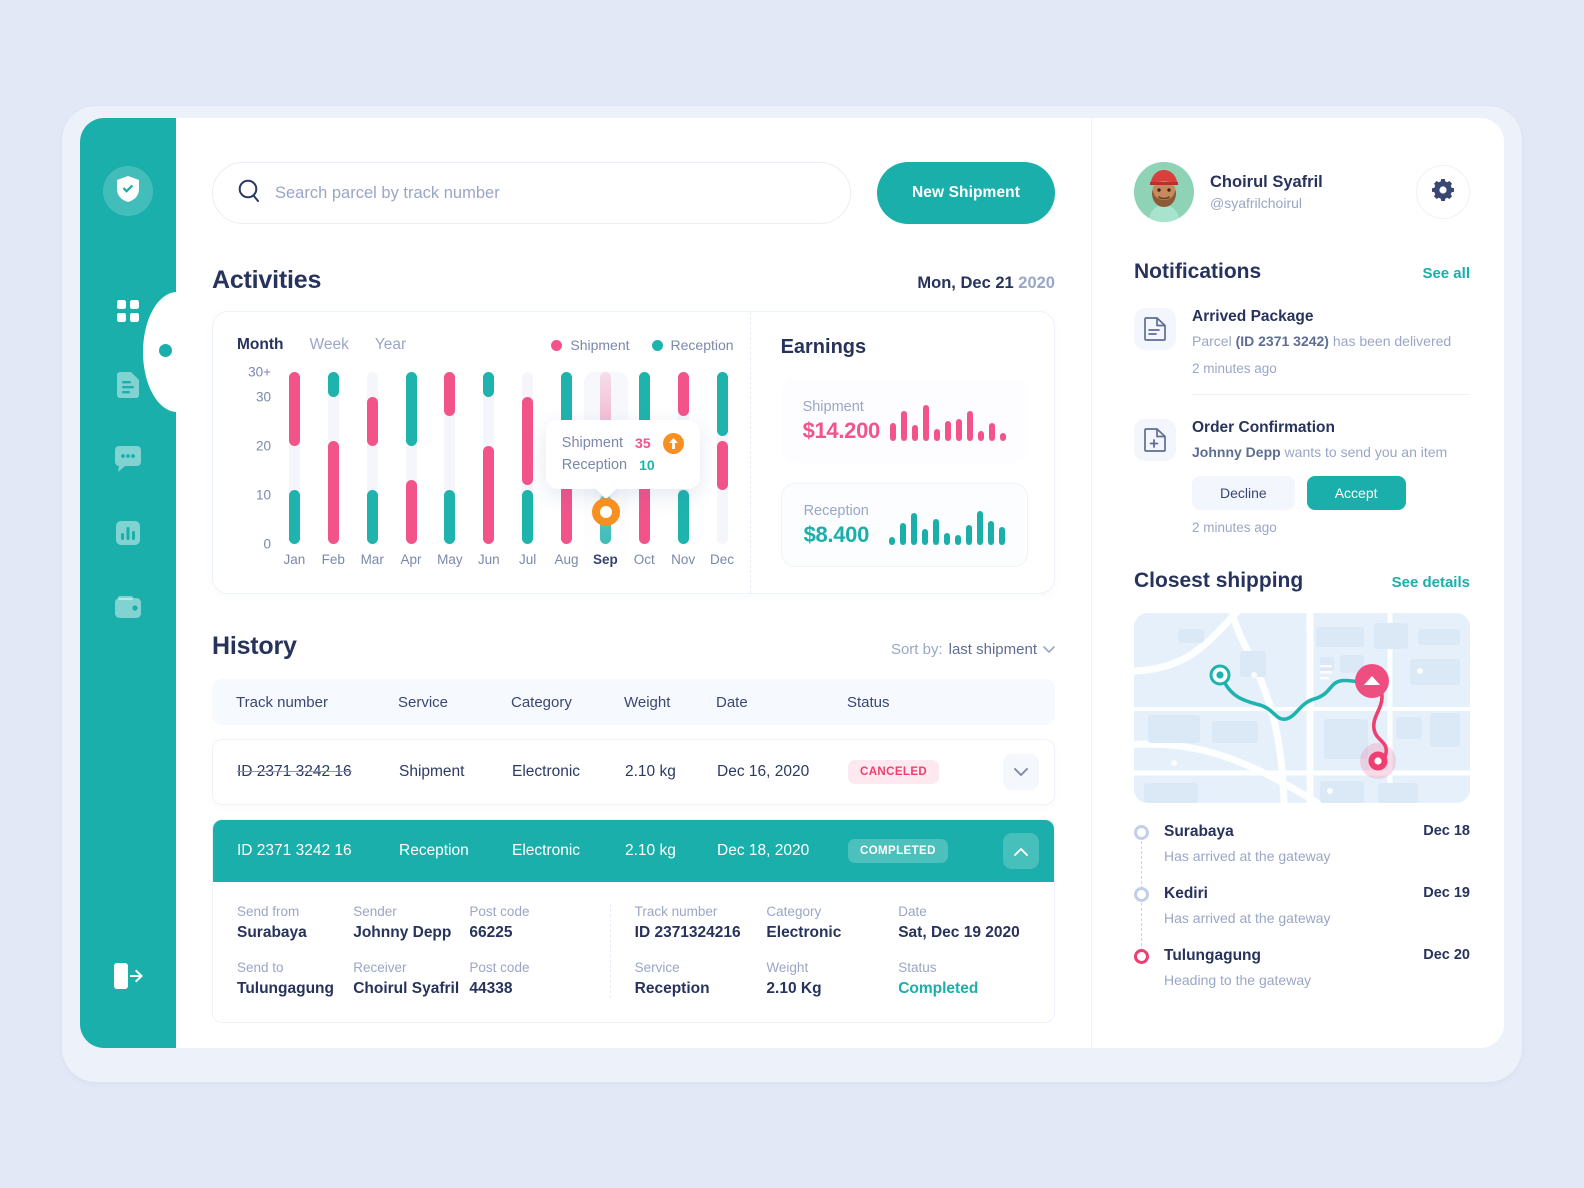 Image resolution: width=1584 pixels, height=1188 pixels. What do you see at coordinates (1198, 271) in the screenshot?
I see `notifications-title: Notifications` at bounding box center [1198, 271].